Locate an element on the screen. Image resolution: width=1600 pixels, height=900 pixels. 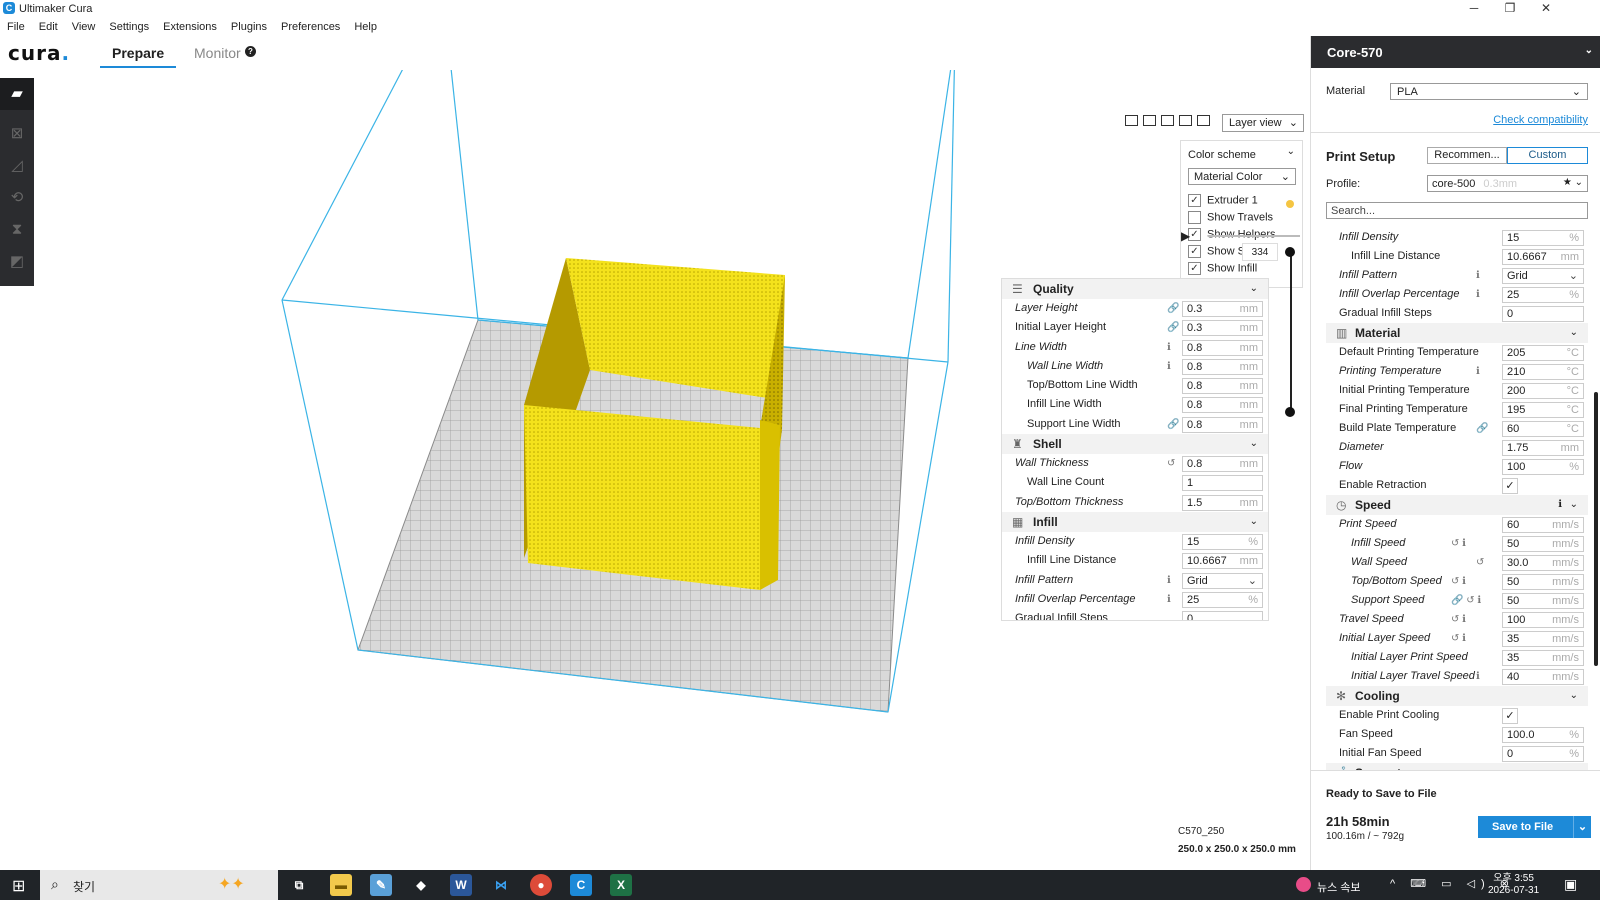
open-folder-icon: ▰ is located at coordinates (17, 94).